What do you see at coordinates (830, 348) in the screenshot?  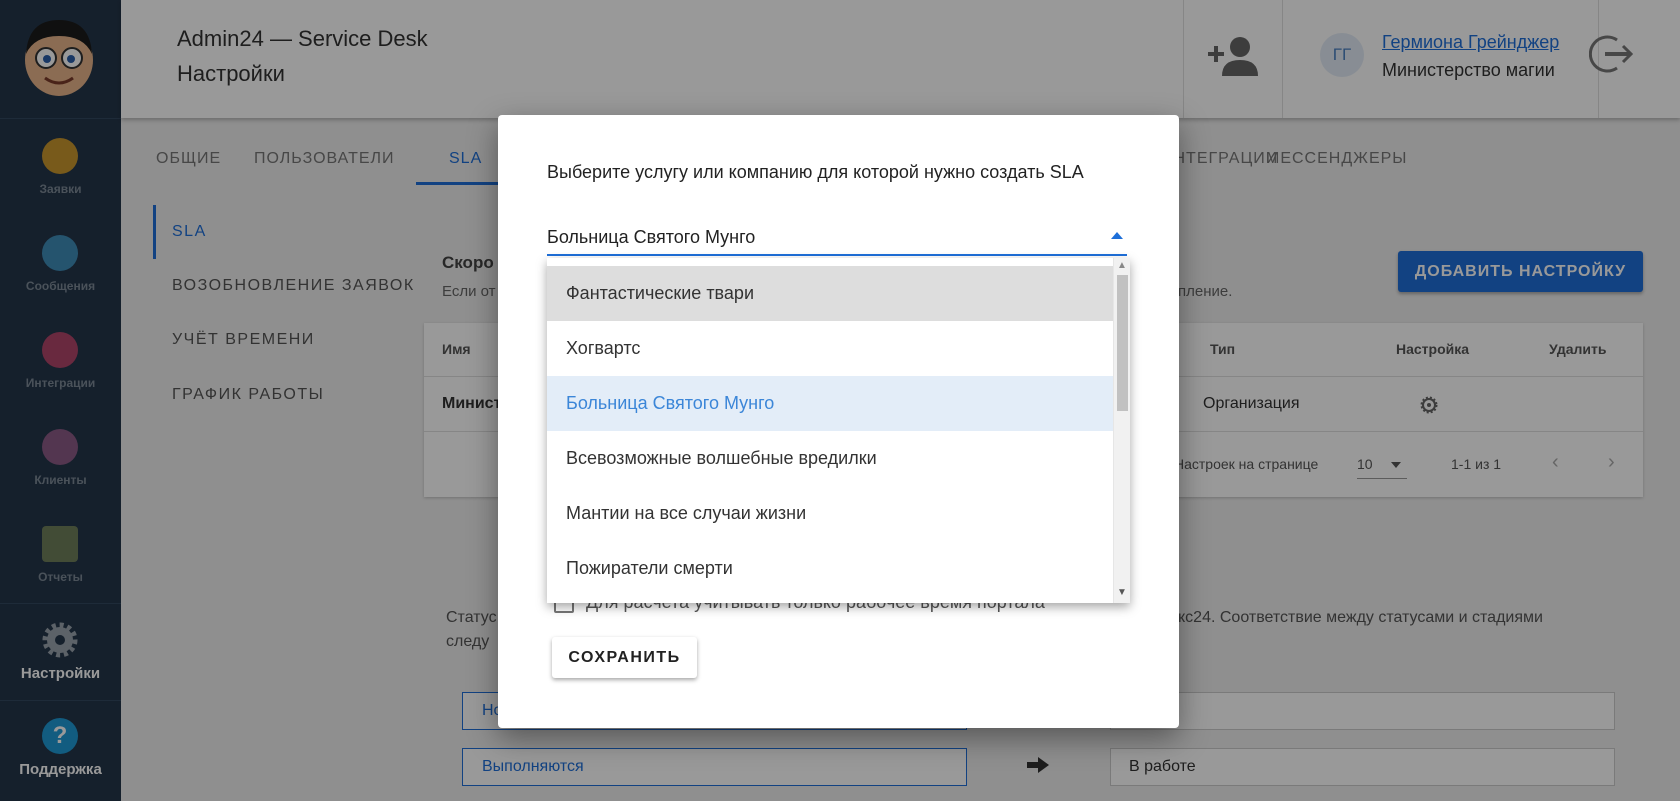 I see `dropdown-option: Хогвартс` at bounding box center [830, 348].